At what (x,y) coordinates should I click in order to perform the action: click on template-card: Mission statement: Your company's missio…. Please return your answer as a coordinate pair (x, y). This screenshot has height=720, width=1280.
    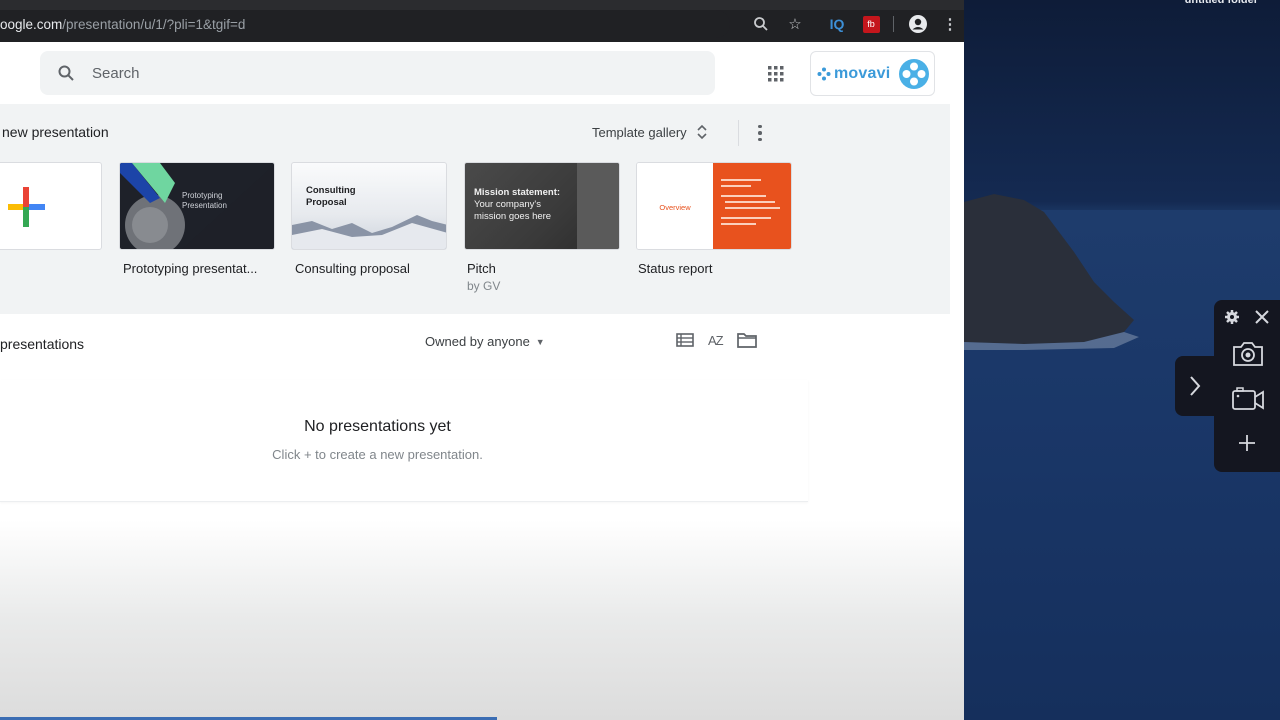
    Looking at the image, I should click on (542, 227).